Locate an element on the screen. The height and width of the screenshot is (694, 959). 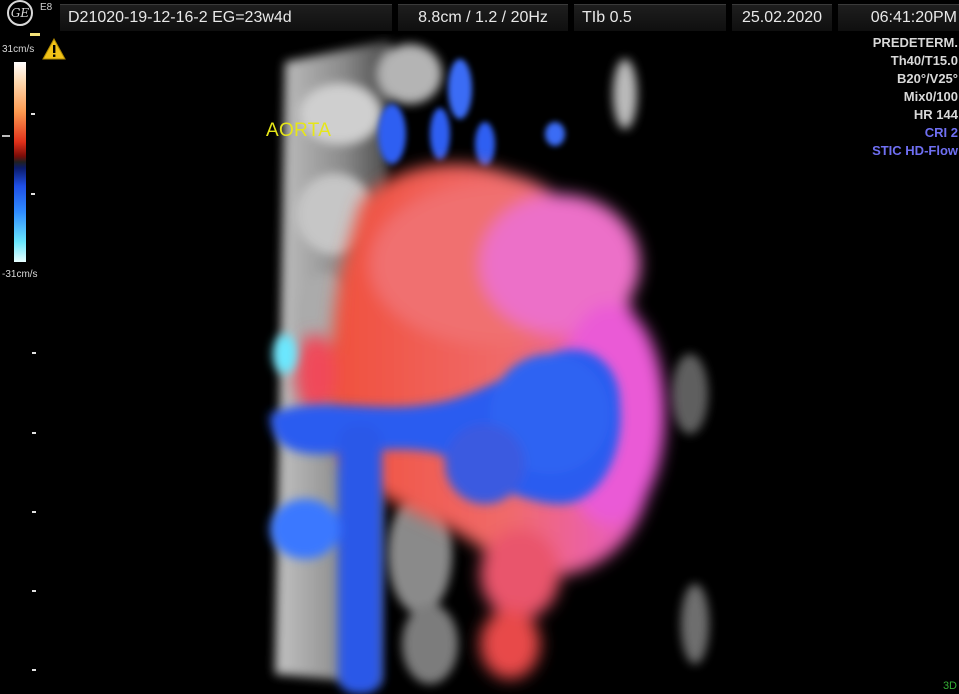
param-mode: STIC HD-Flow is located at coordinates (915, 150).